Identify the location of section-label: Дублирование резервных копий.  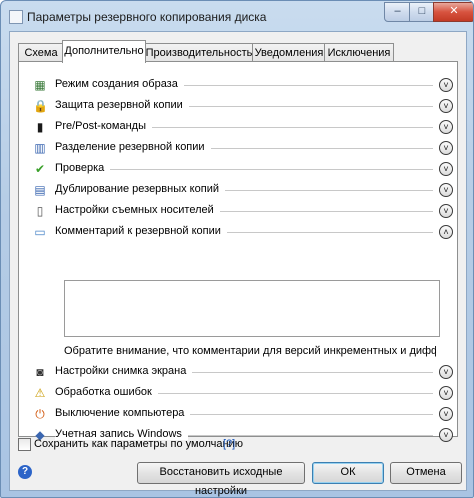
(140, 189).